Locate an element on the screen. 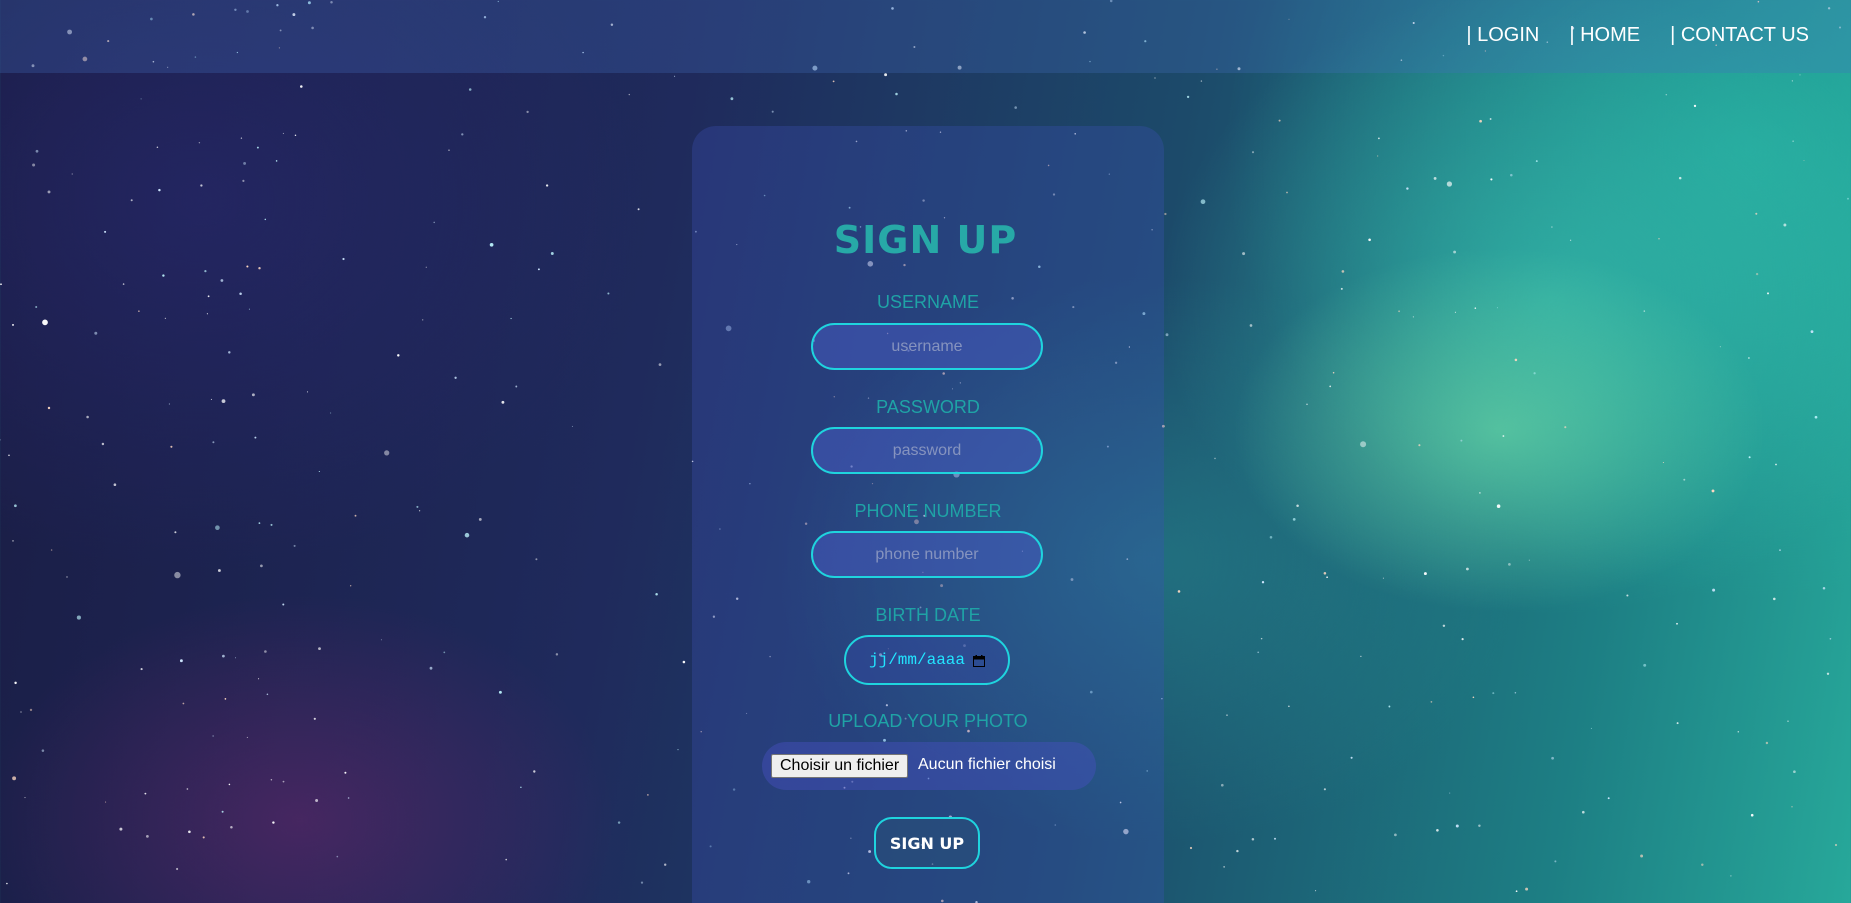 This screenshot has height=903, width=1851. nav-links: | LOGIN | HOME | CONTACT US is located at coordinates (1637, 35).